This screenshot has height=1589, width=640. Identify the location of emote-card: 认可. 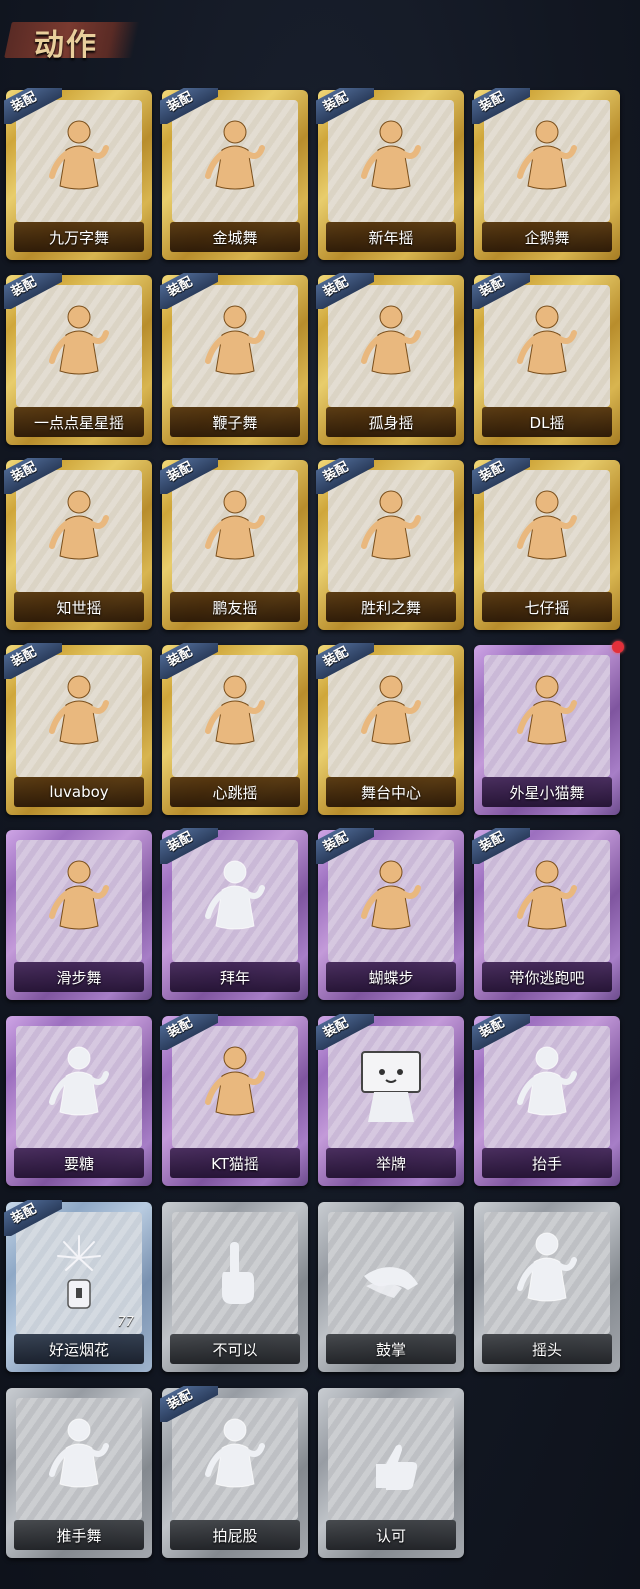
(391, 1473).